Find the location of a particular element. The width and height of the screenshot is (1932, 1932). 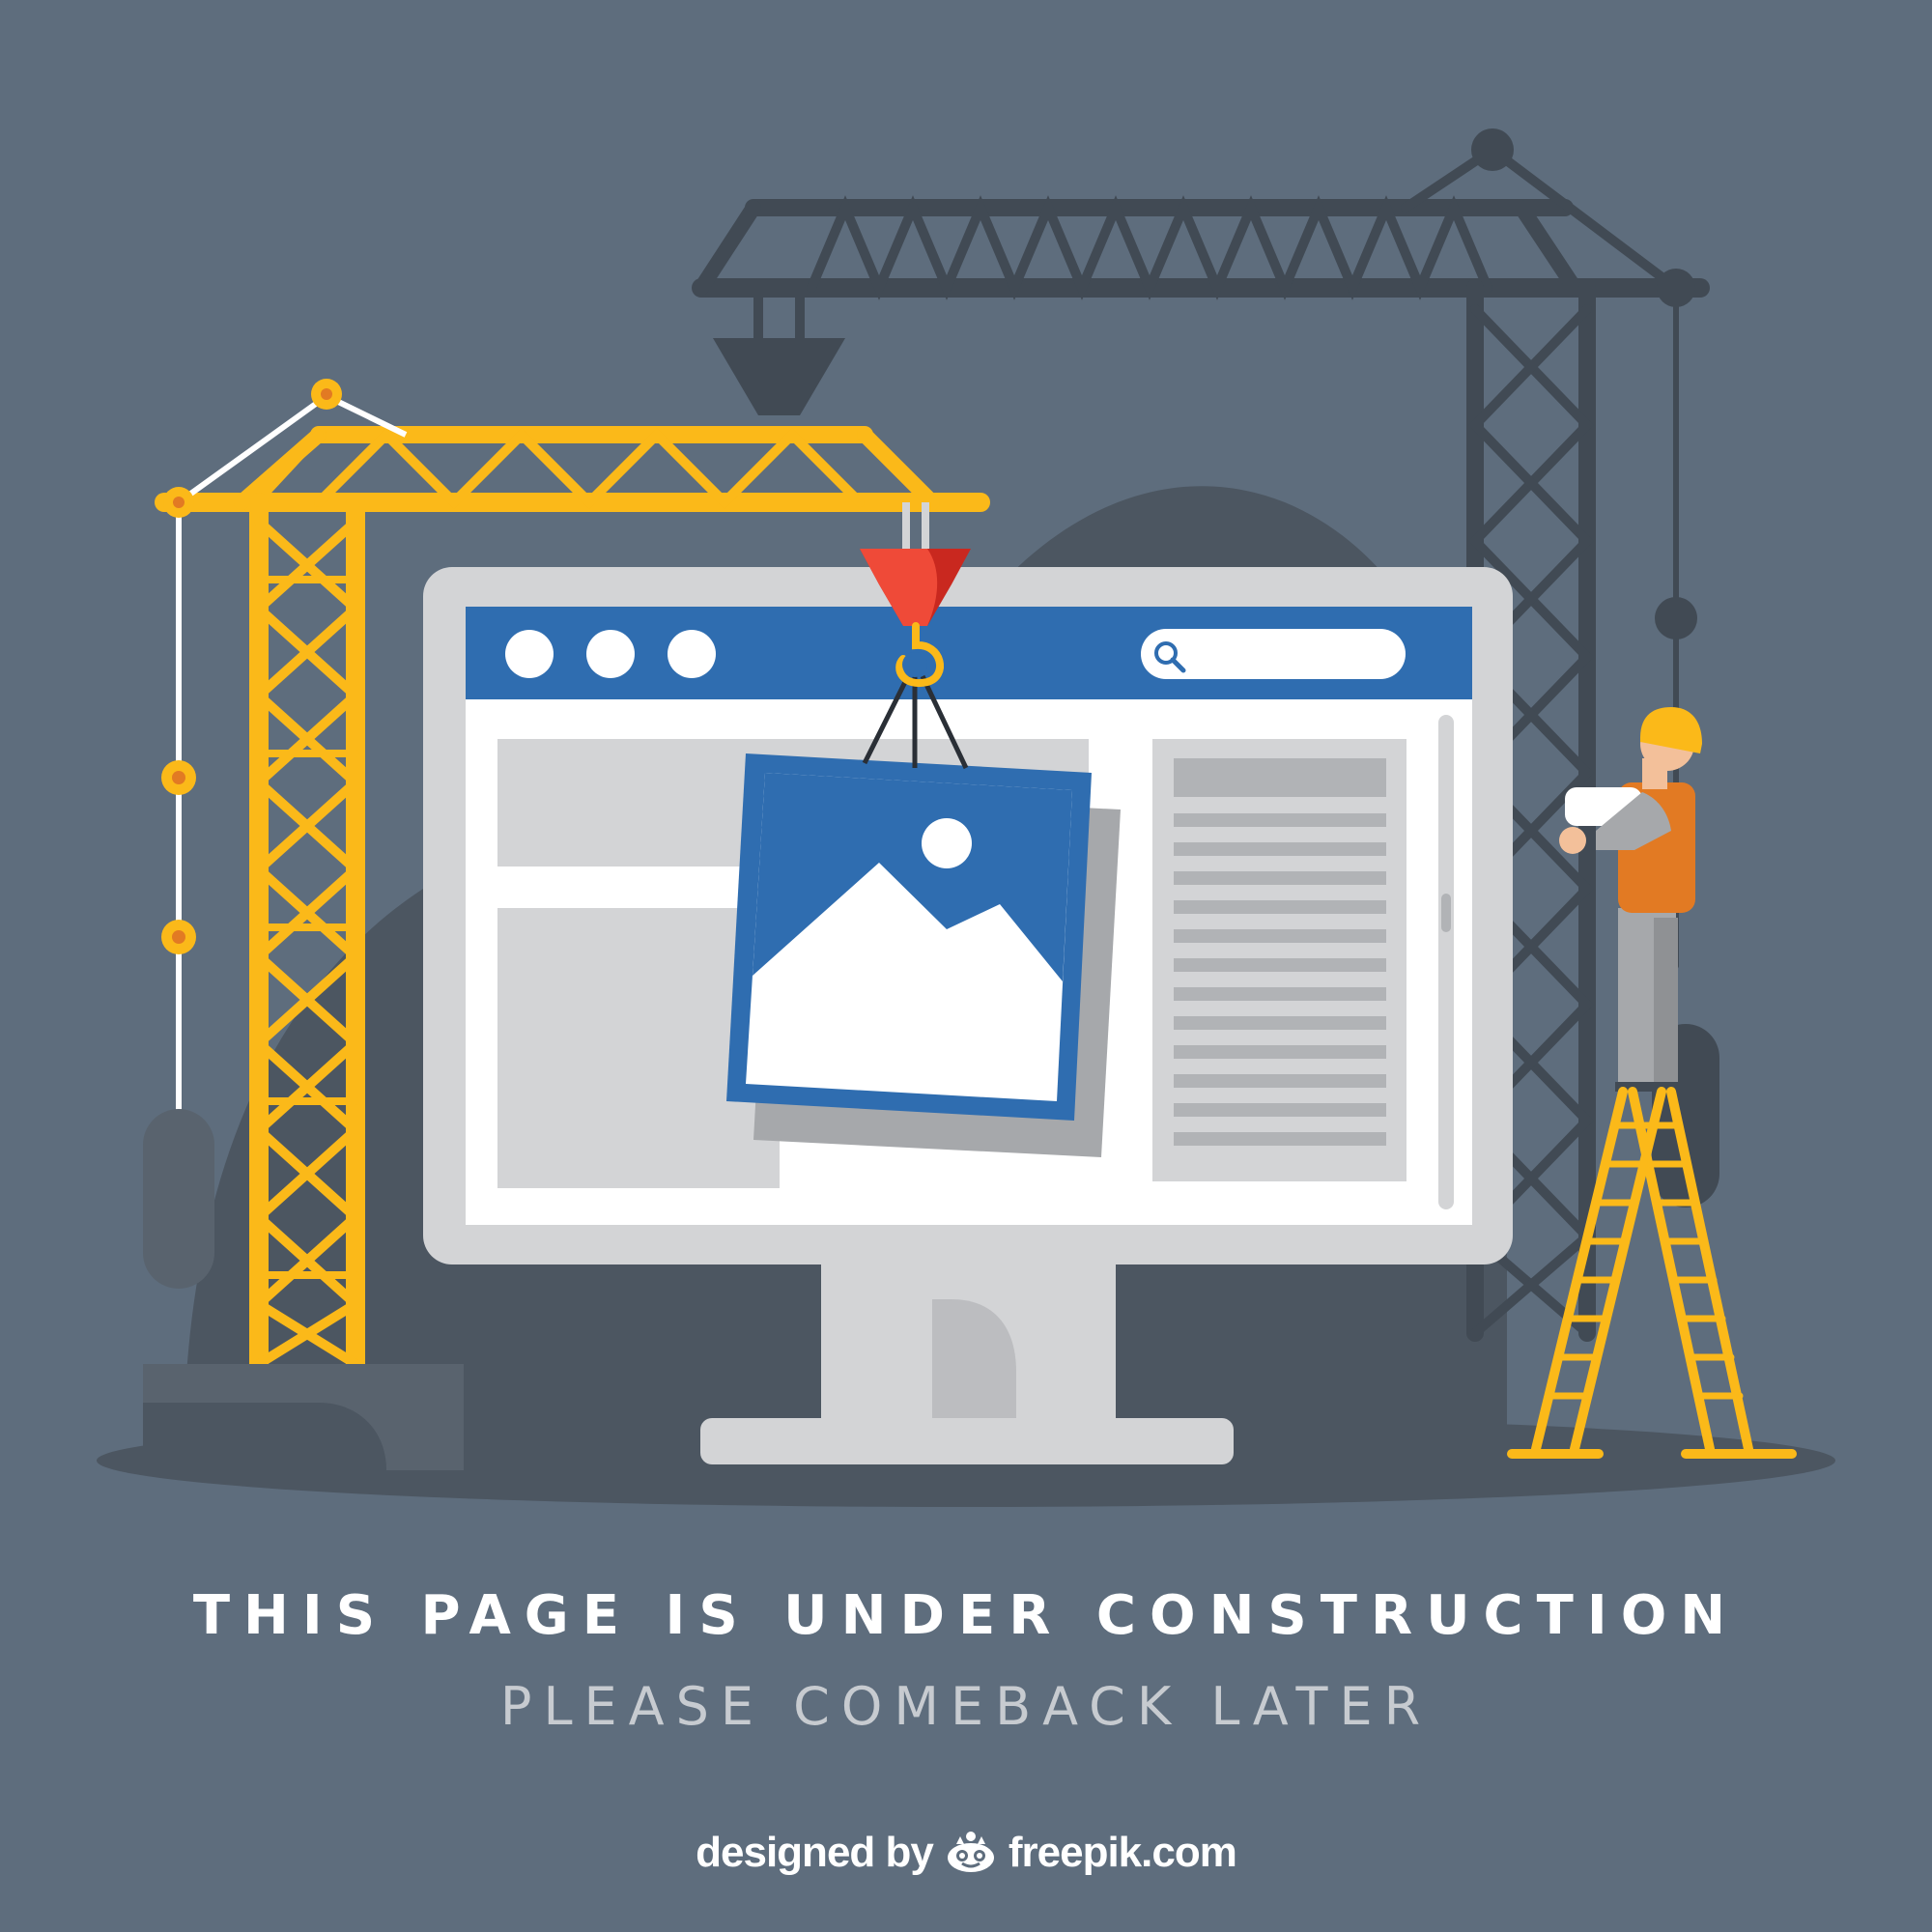

browser-scrollbar is located at coordinates (1446, 962).